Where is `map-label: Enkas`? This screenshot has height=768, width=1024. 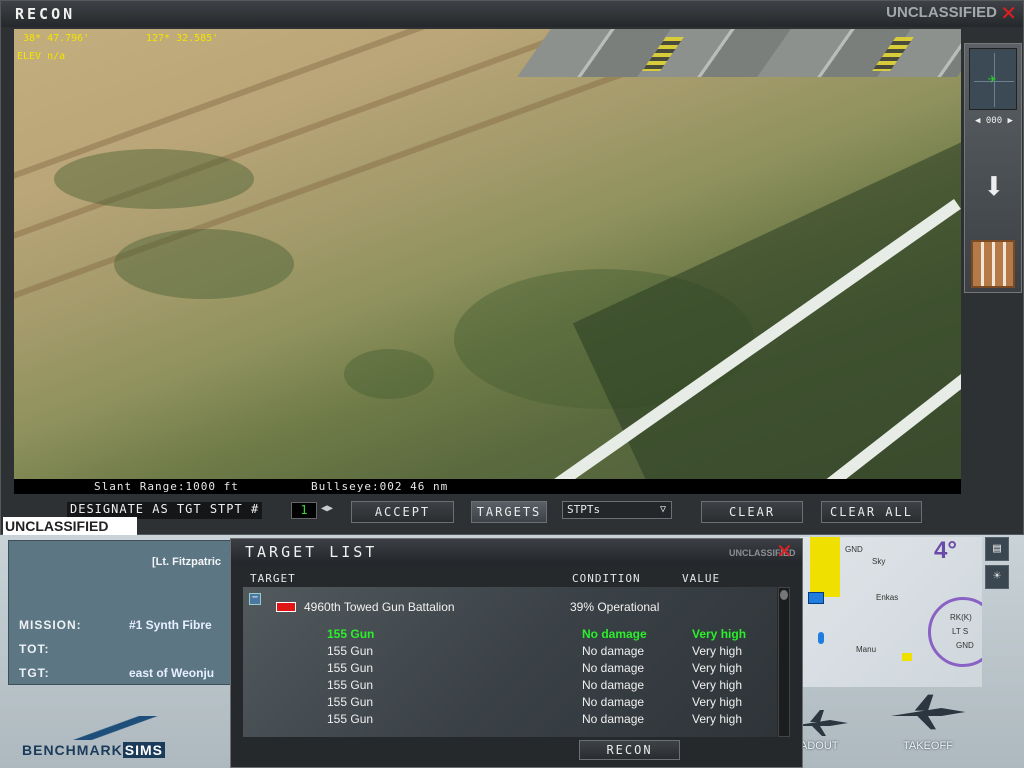 map-label: Enkas is located at coordinates (887, 597).